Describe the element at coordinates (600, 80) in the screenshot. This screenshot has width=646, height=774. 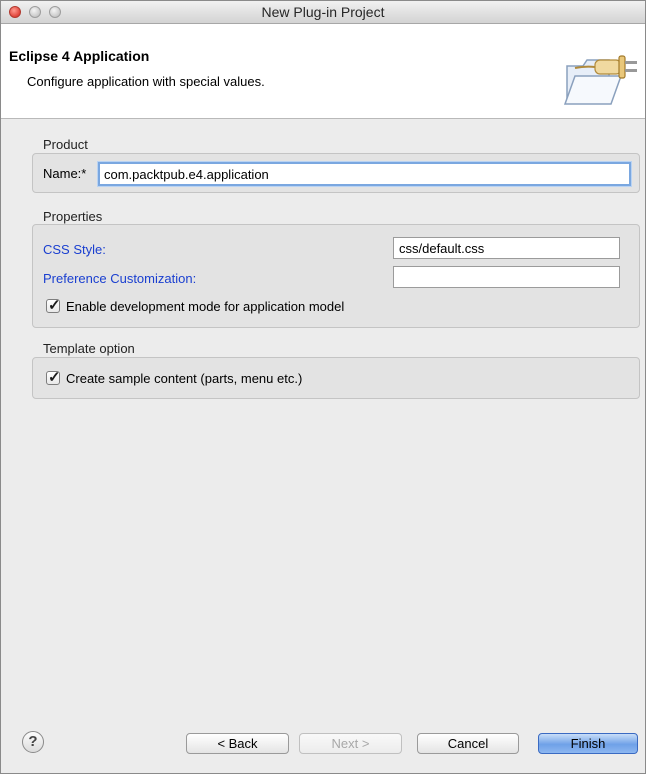
I see `plug-folder-icon` at that location.